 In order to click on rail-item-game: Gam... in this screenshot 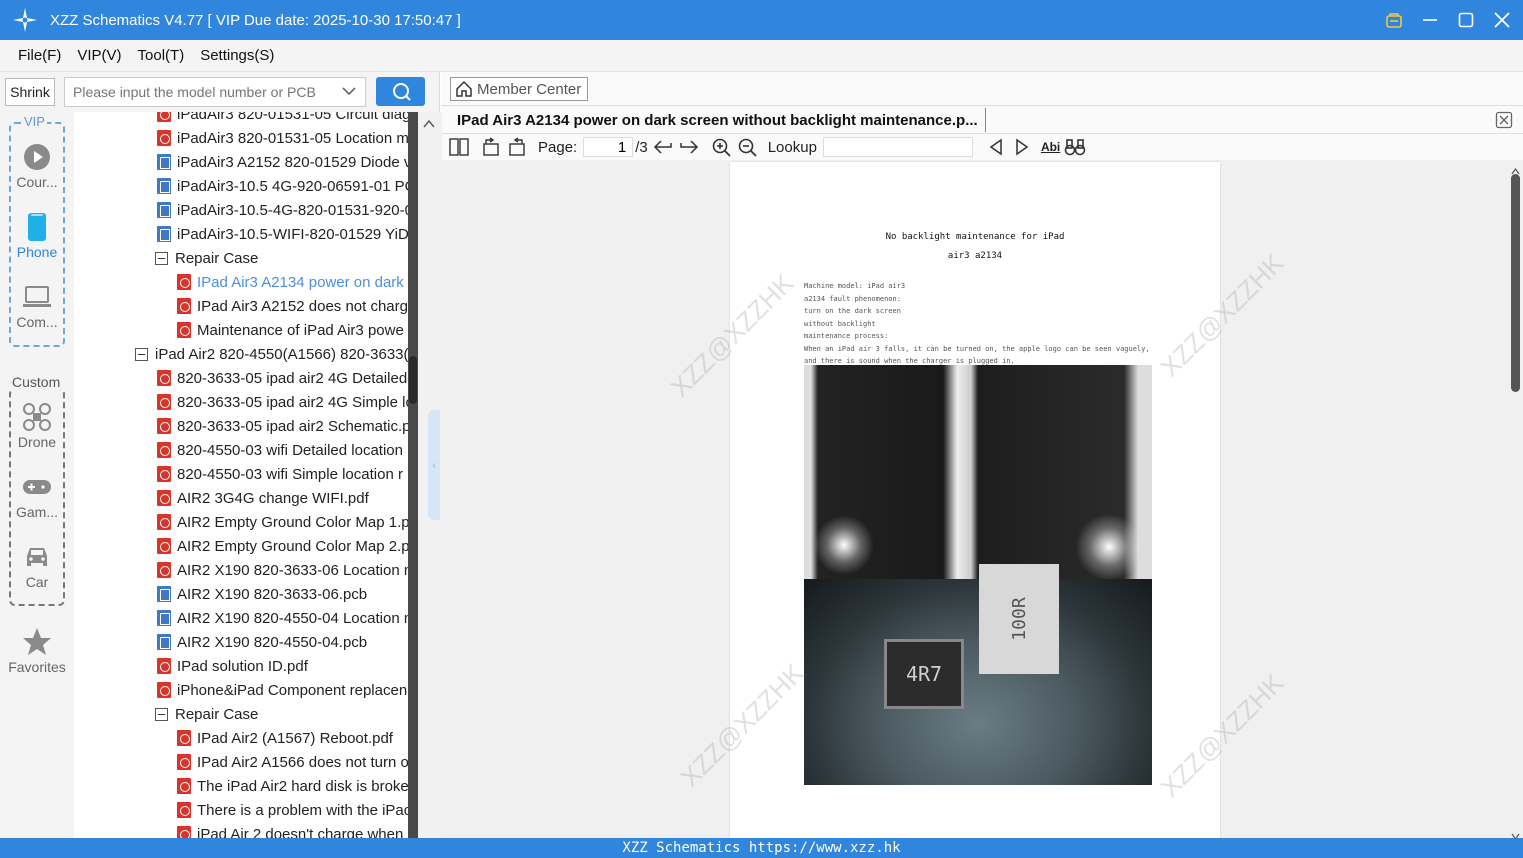, I will do `click(37, 496)`.